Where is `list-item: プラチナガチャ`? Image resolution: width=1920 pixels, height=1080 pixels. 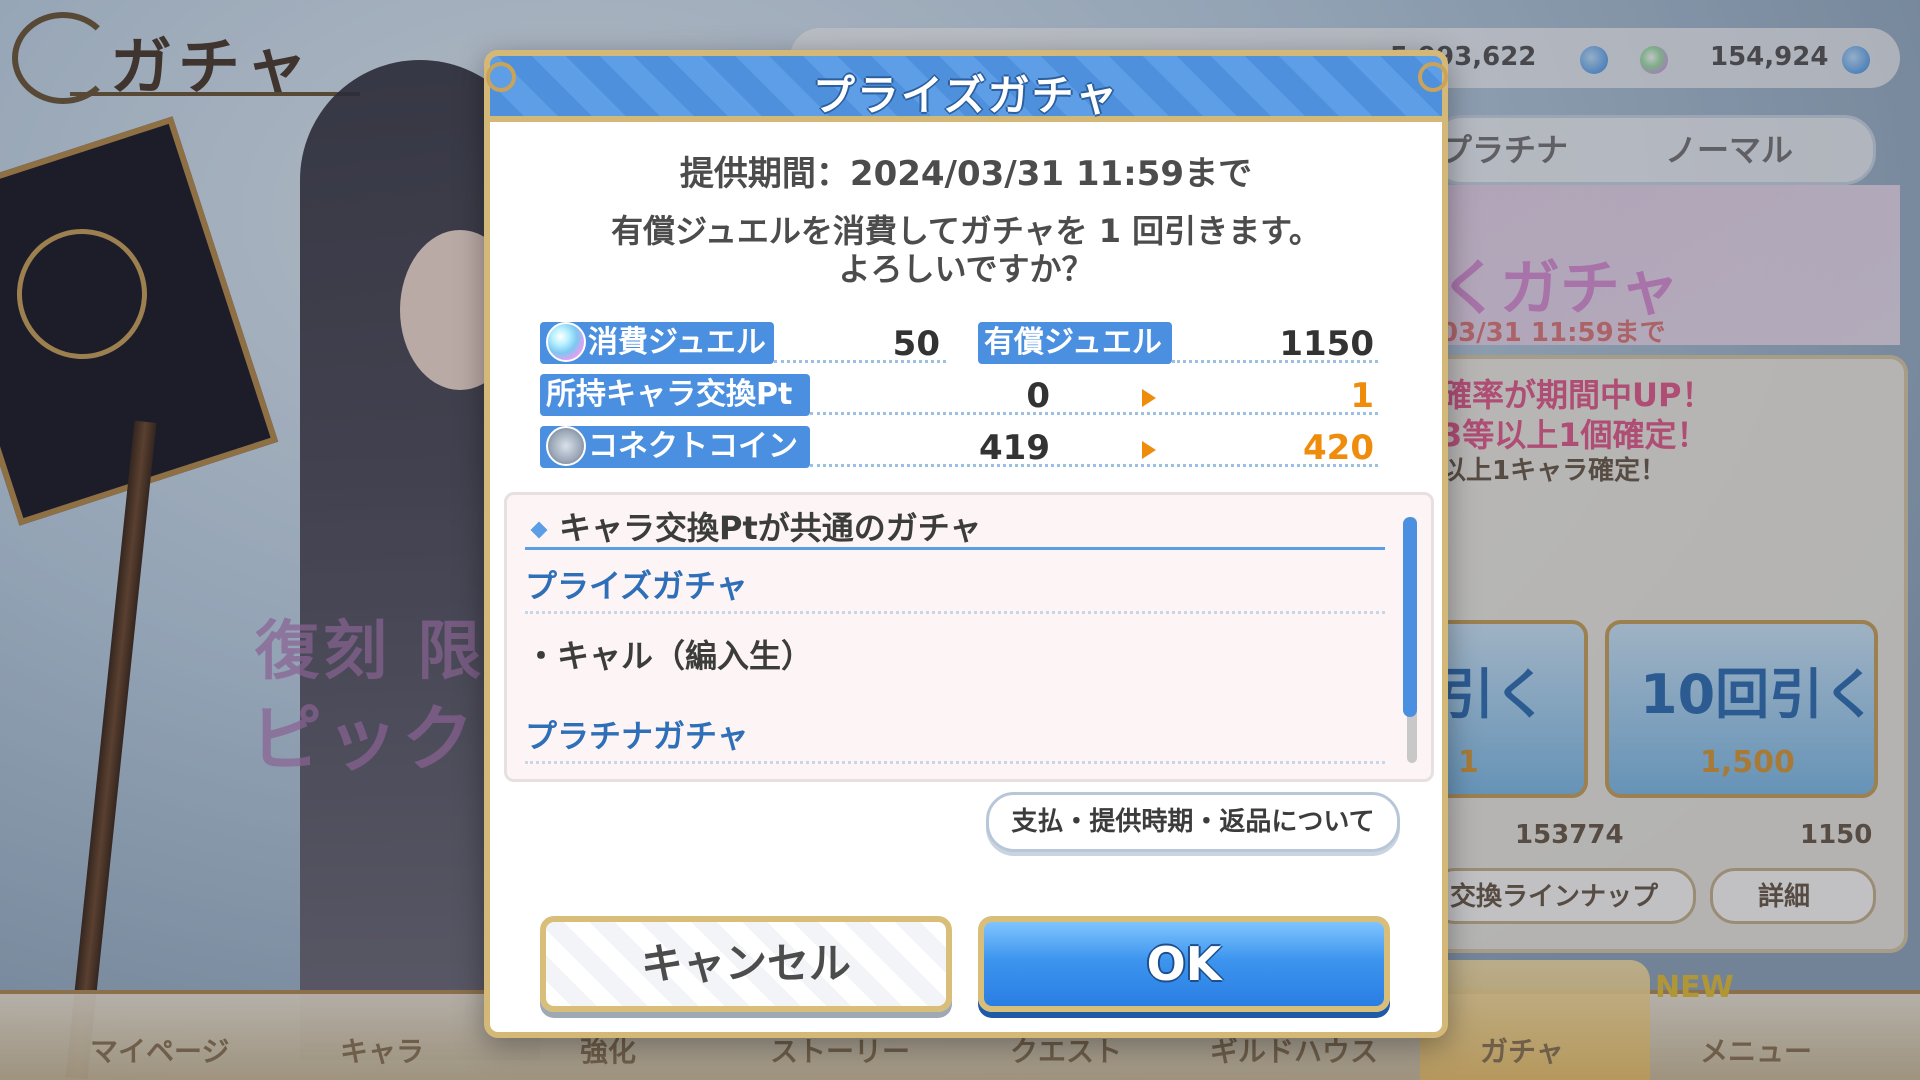
list-item: プラチナガチャ is located at coordinates (637, 736).